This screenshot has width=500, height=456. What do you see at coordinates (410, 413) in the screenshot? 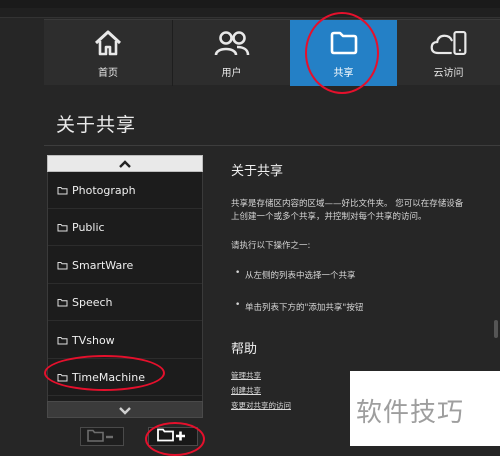
I see `watermark-text: 软件技巧` at bounding box center [410, 413].